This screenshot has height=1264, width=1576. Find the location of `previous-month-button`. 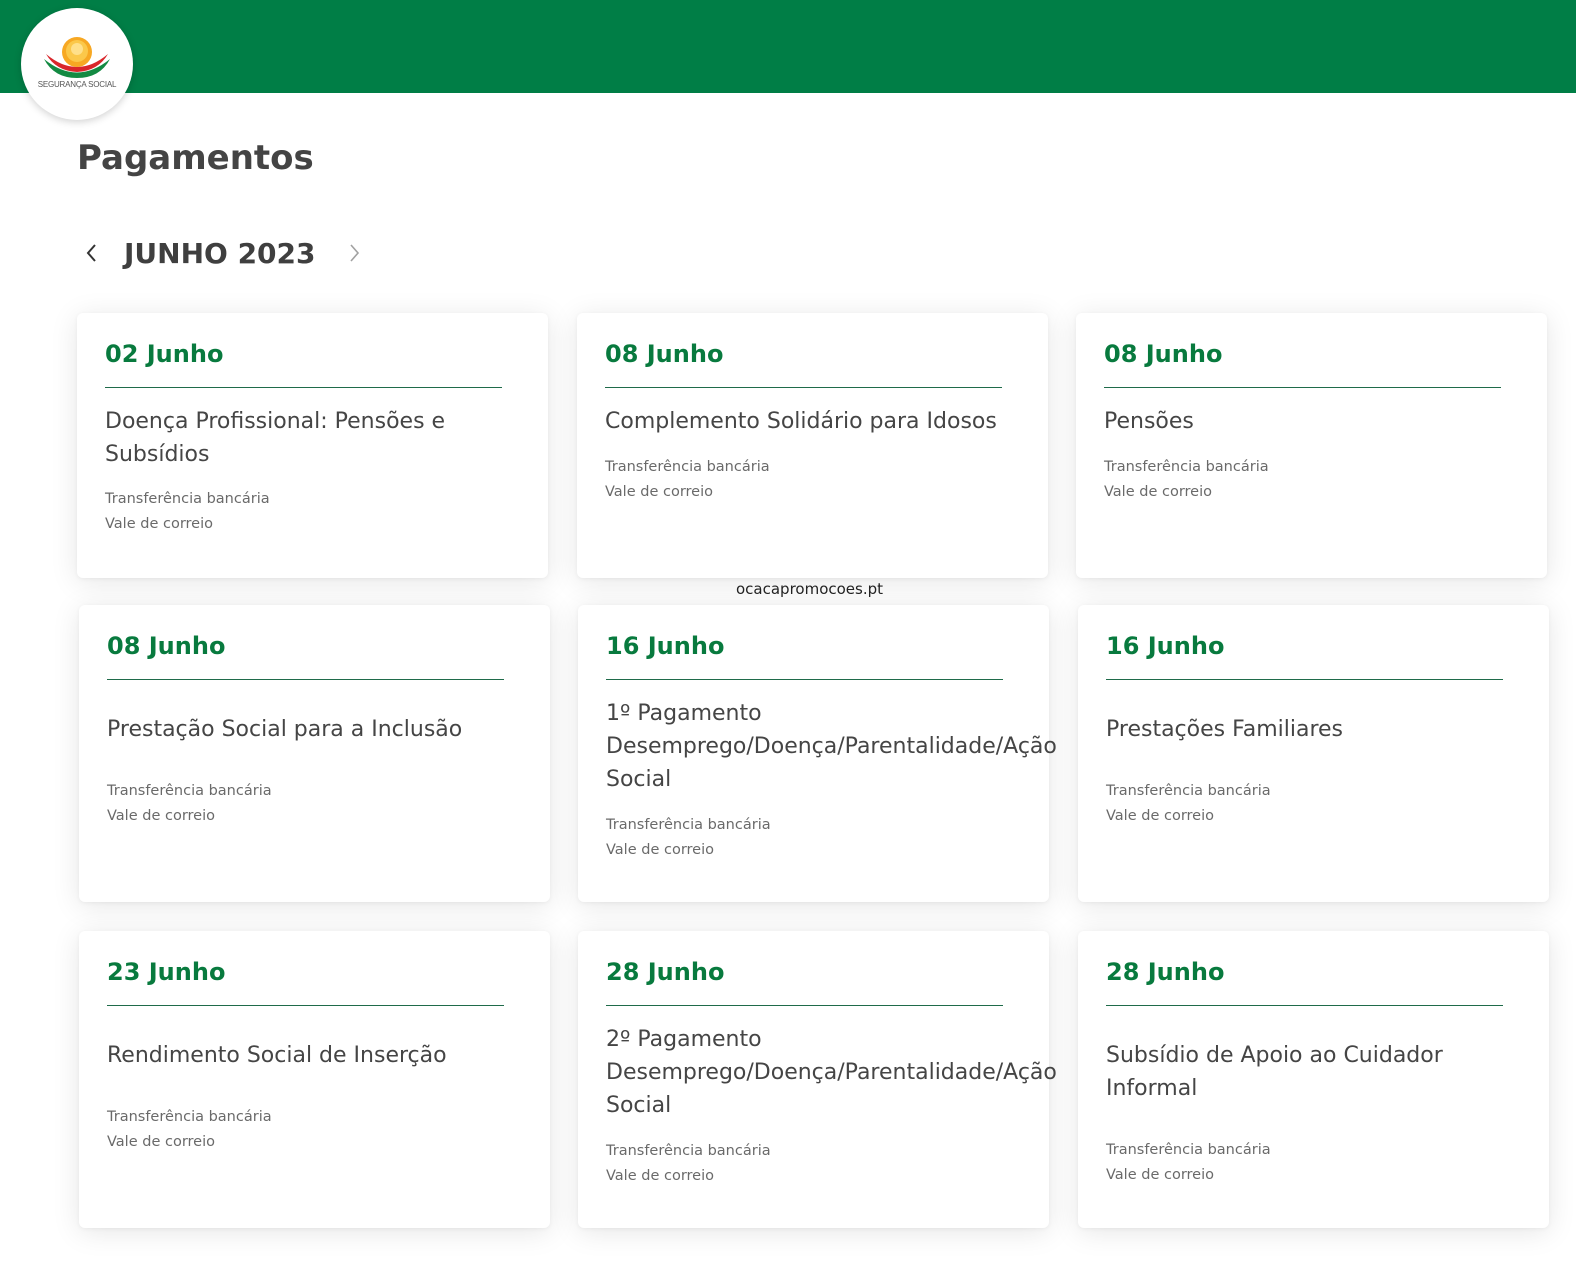

previous-month-button is located at coordinates (92, 253).